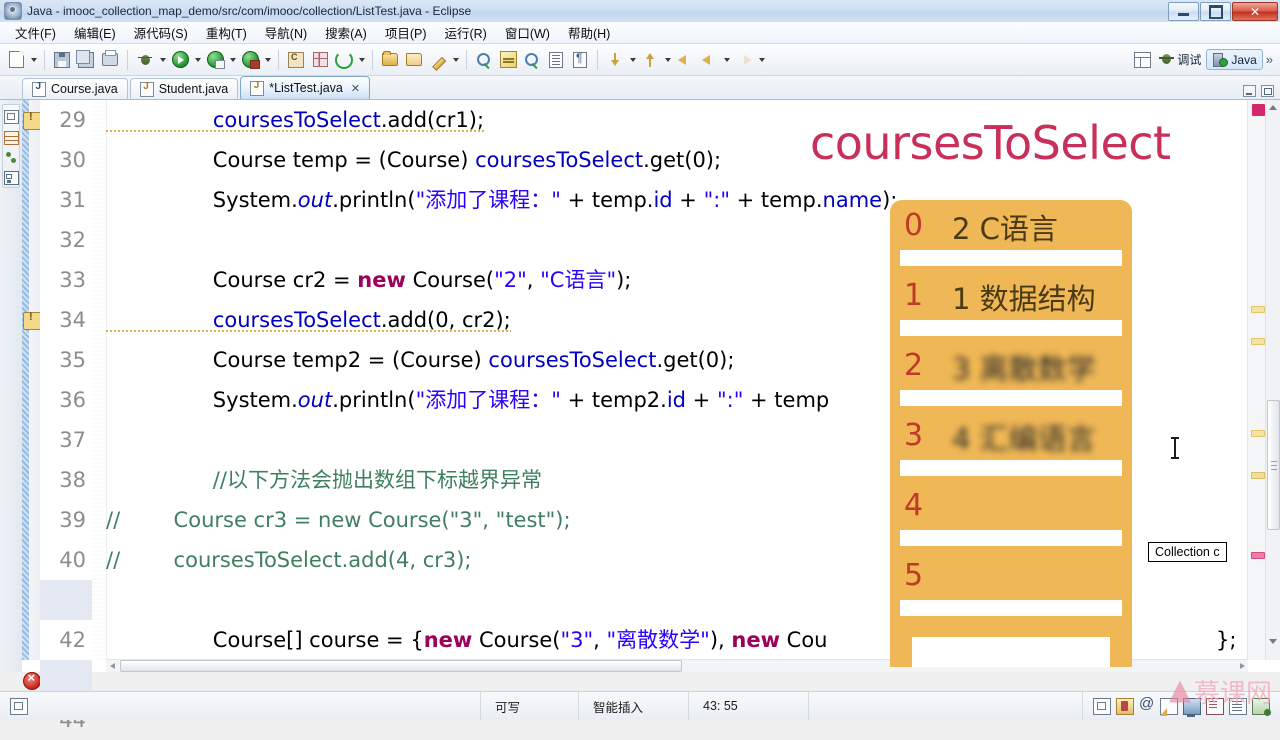 This screenshot has width=1280, height=740. Describe the element at coordinates (580, 60) in the screenshot. I see `show-paragraph-button` at that location.